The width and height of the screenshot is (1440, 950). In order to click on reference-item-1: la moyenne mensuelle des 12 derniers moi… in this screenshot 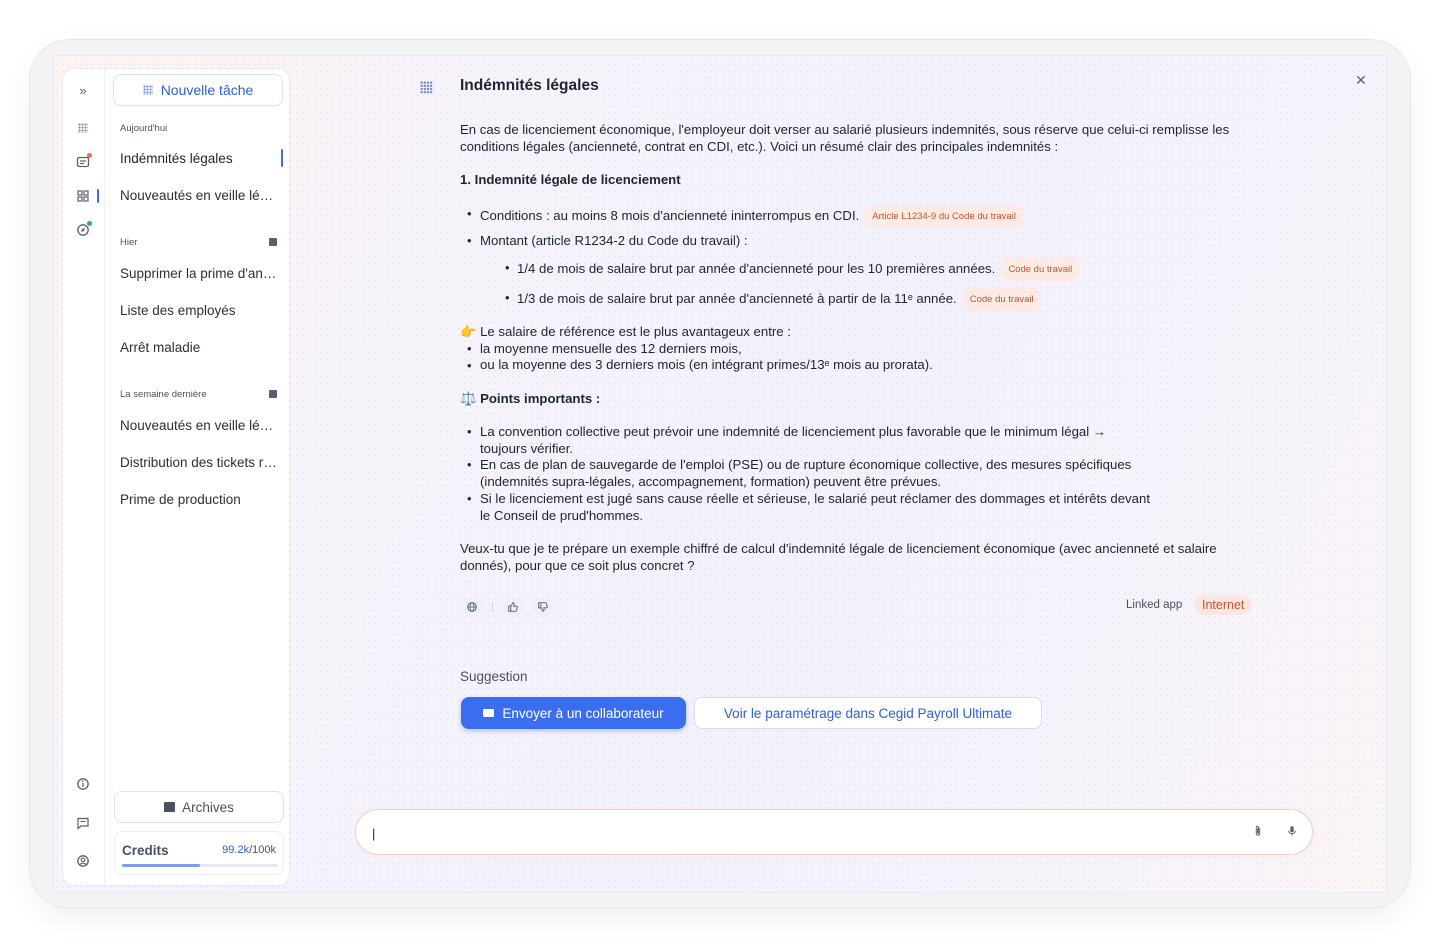, I will do `click(611, 348)`.